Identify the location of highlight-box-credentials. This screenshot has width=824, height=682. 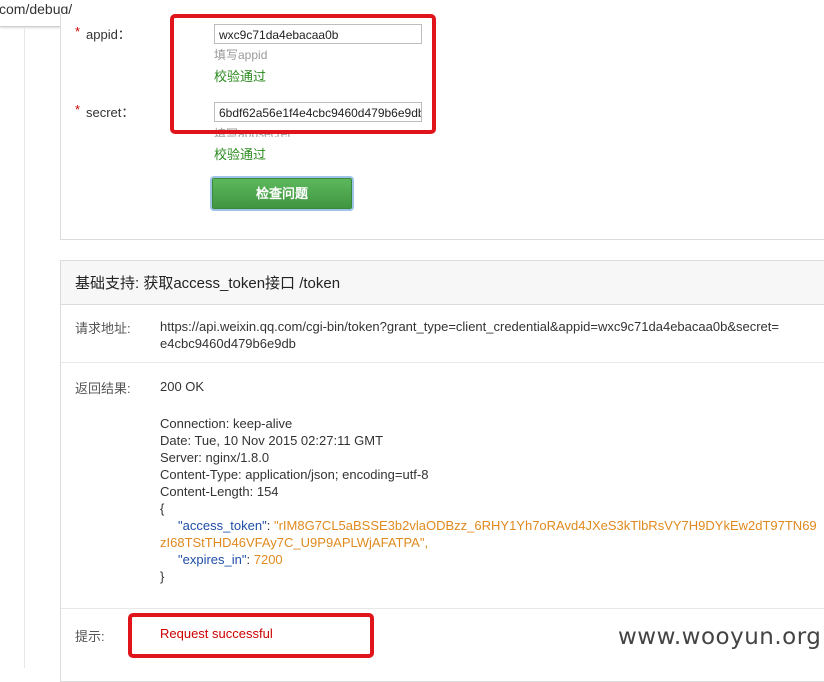
(303, 74).